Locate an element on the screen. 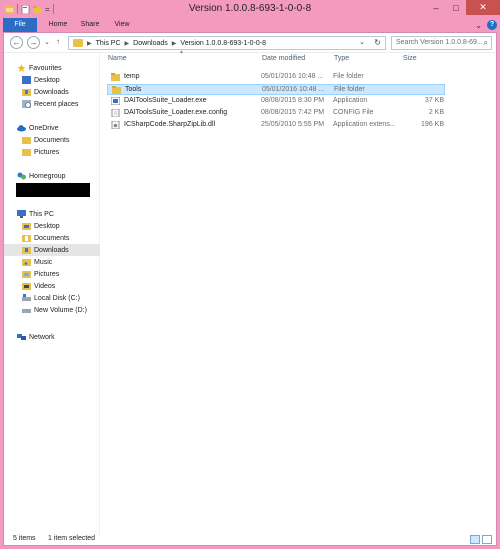 This screenshot has width=500, height=549. status-bar: 5 items 1 item selected is located at coordinates (250, 539).